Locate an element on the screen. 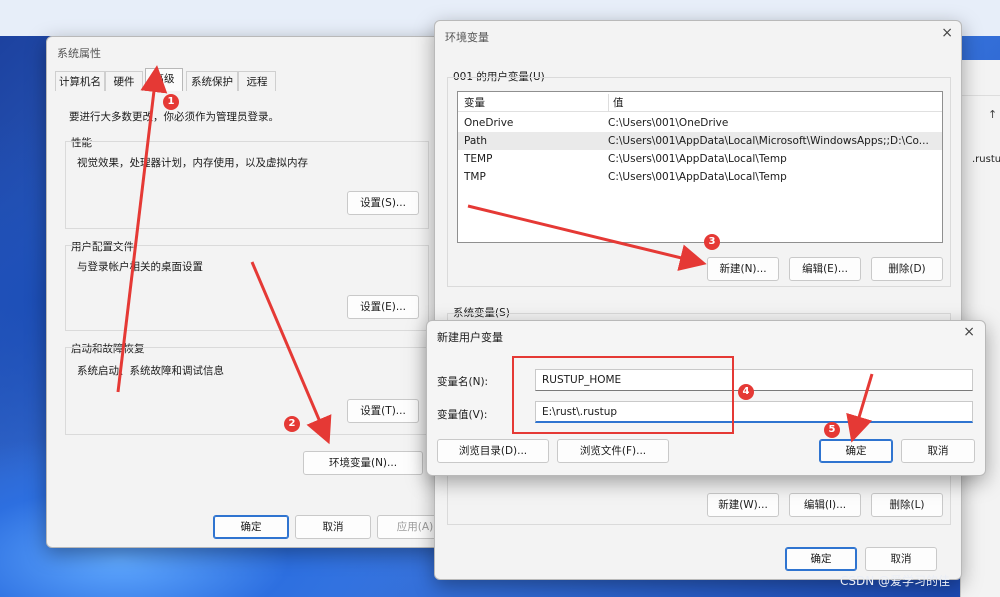  window-title: 环境变量 is located at coordinates (467, 37).